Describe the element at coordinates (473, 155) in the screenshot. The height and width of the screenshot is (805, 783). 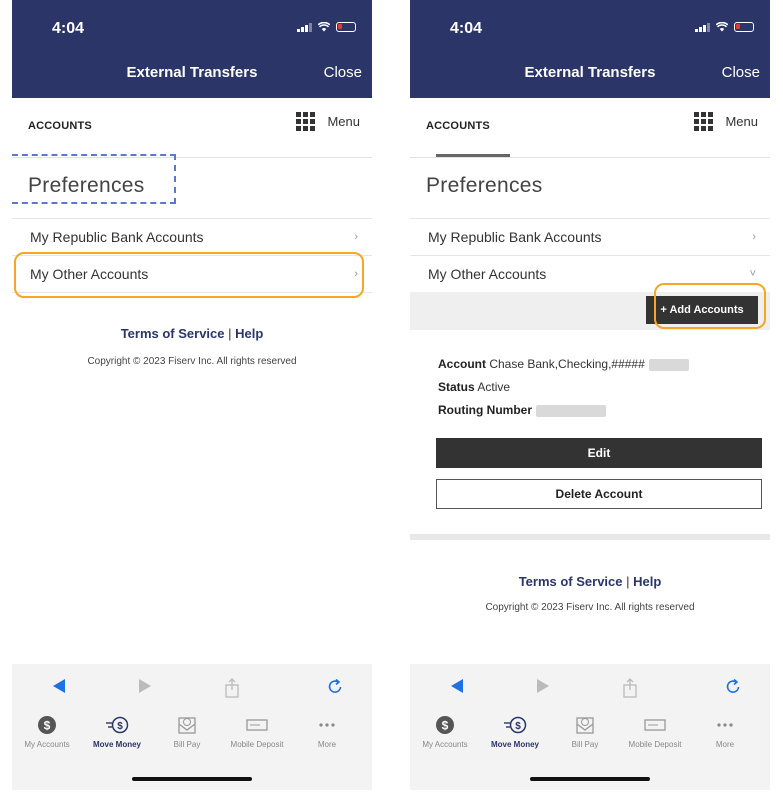
I see `active-tab-indicator` at that location.